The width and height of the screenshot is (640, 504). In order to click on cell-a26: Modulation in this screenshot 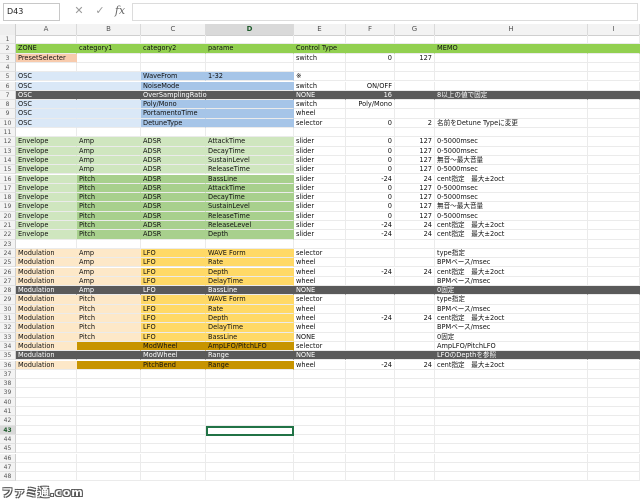, I will do `click(46, 272)`.